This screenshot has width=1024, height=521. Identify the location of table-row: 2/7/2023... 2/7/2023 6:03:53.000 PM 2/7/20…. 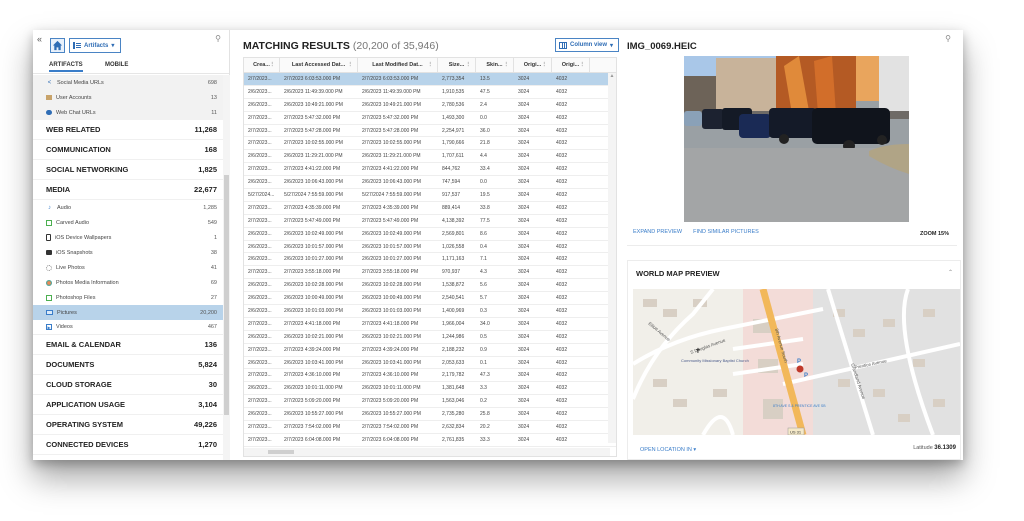
(430, 79).